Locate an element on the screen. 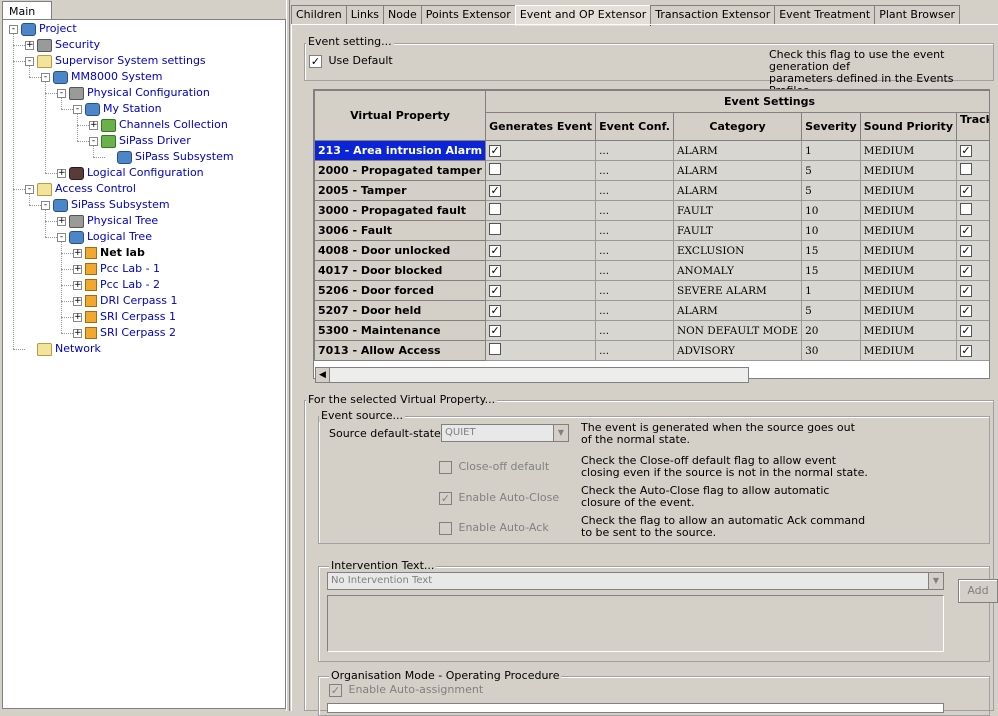 This screenshot has height=716, width=998. closeoff-check is located at coordinates (445, 467).